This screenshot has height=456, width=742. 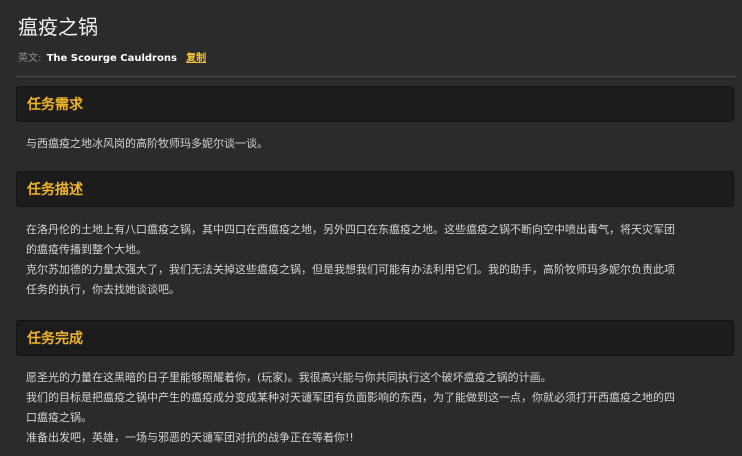 What do you see at coordinates (375, 104) in the screenshot?
I see `section-header-requirements: 任务需求` at bounding box center [375, 104].